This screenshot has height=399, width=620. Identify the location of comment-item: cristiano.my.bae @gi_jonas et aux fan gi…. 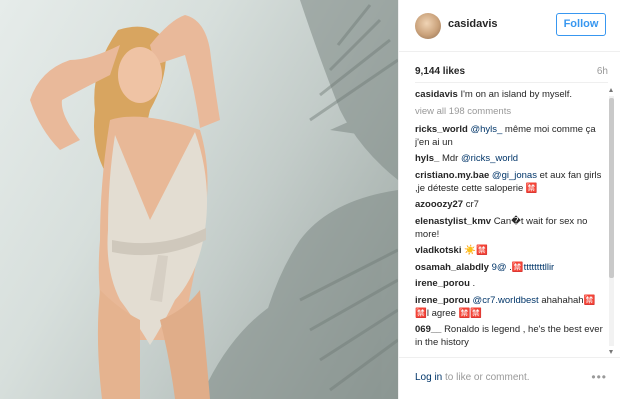
(510, 182).